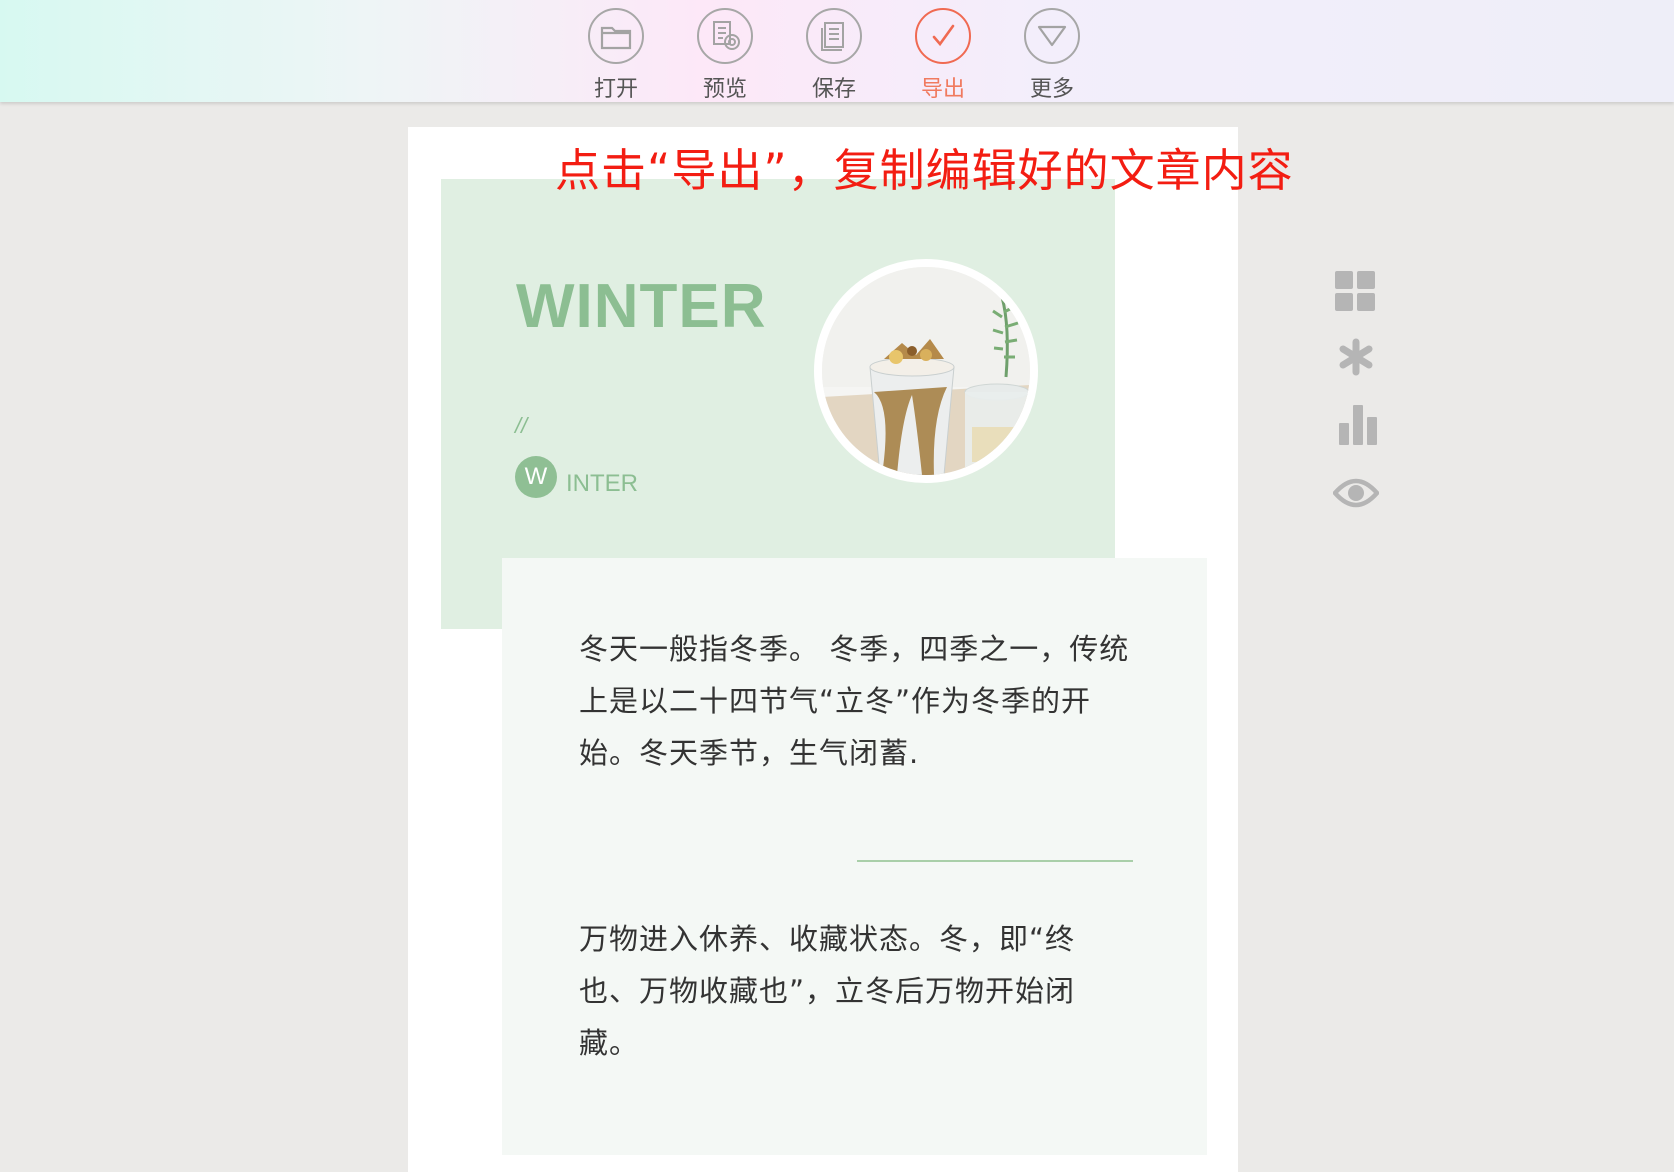  What do you see at coordinates (724, 89) in the screenshot?
I see `preview-label: 预览` at bounding box center [724, 89].